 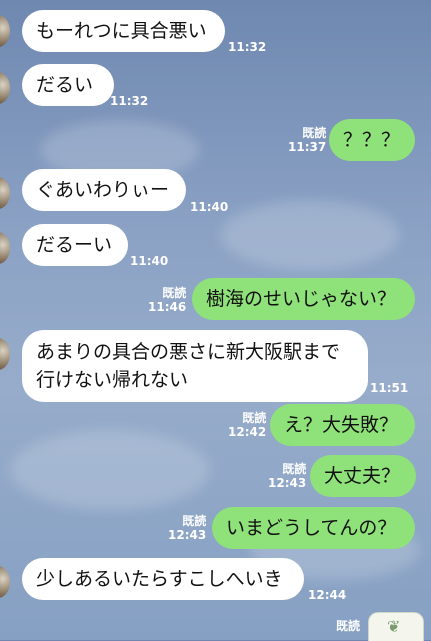 I want to click on message-text: 大丈夫？, so click(x=362, y=475).